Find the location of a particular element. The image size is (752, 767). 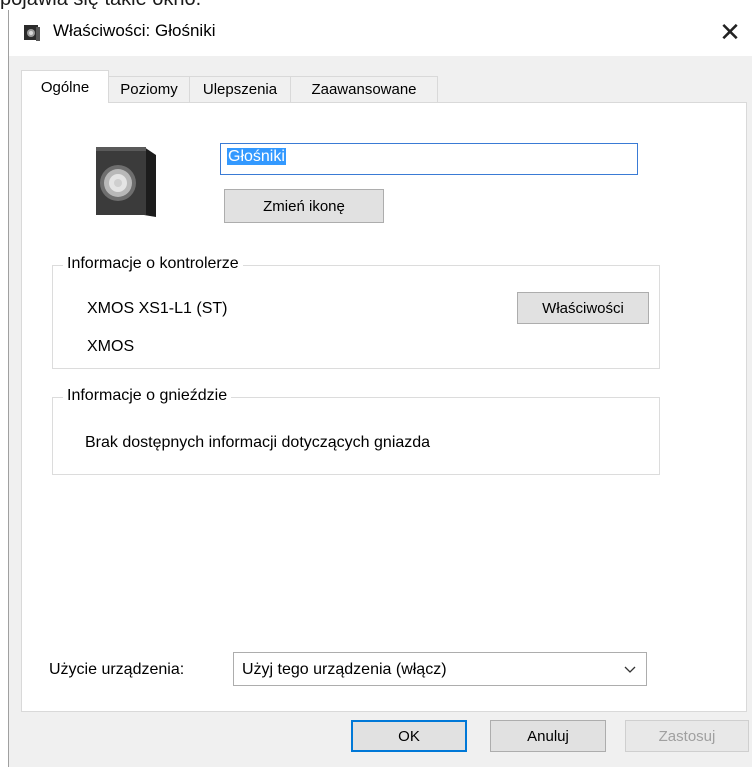

tab-levels: Poziomy is located at coordinates (149, 89).